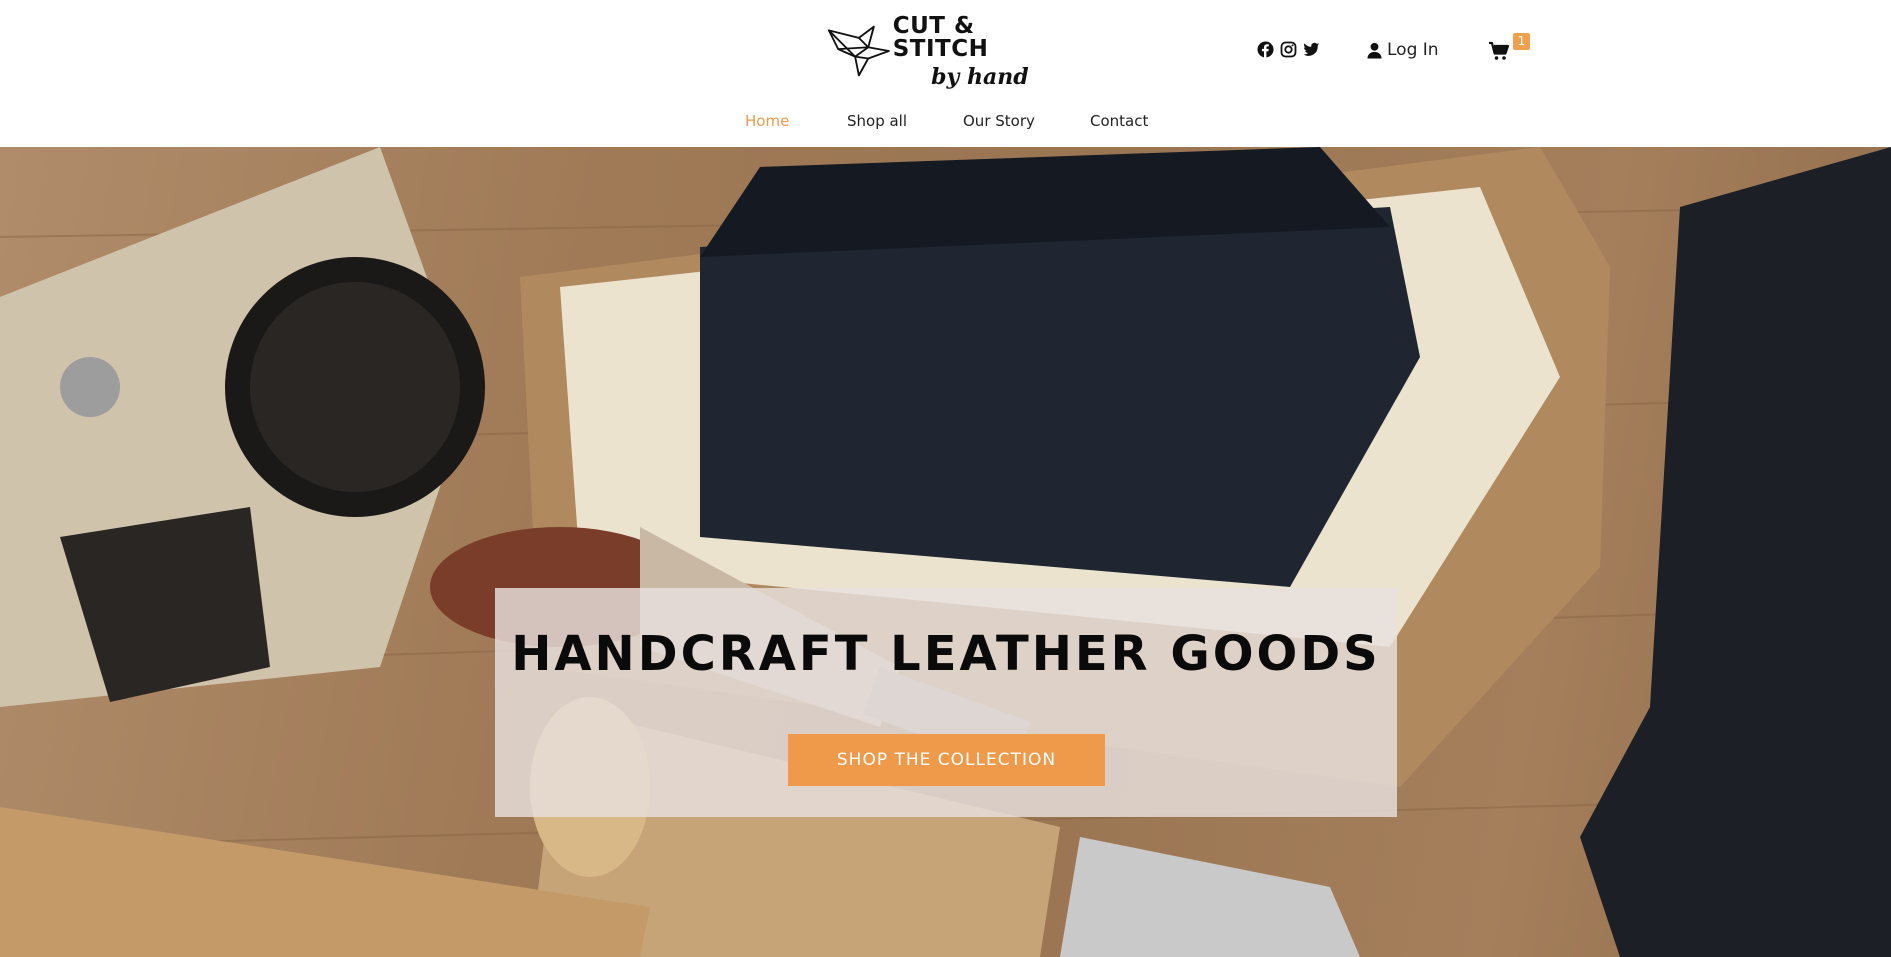 This screenshot has width=1891, height=957. I want to click on facebook-icon, so click(1265, 49).